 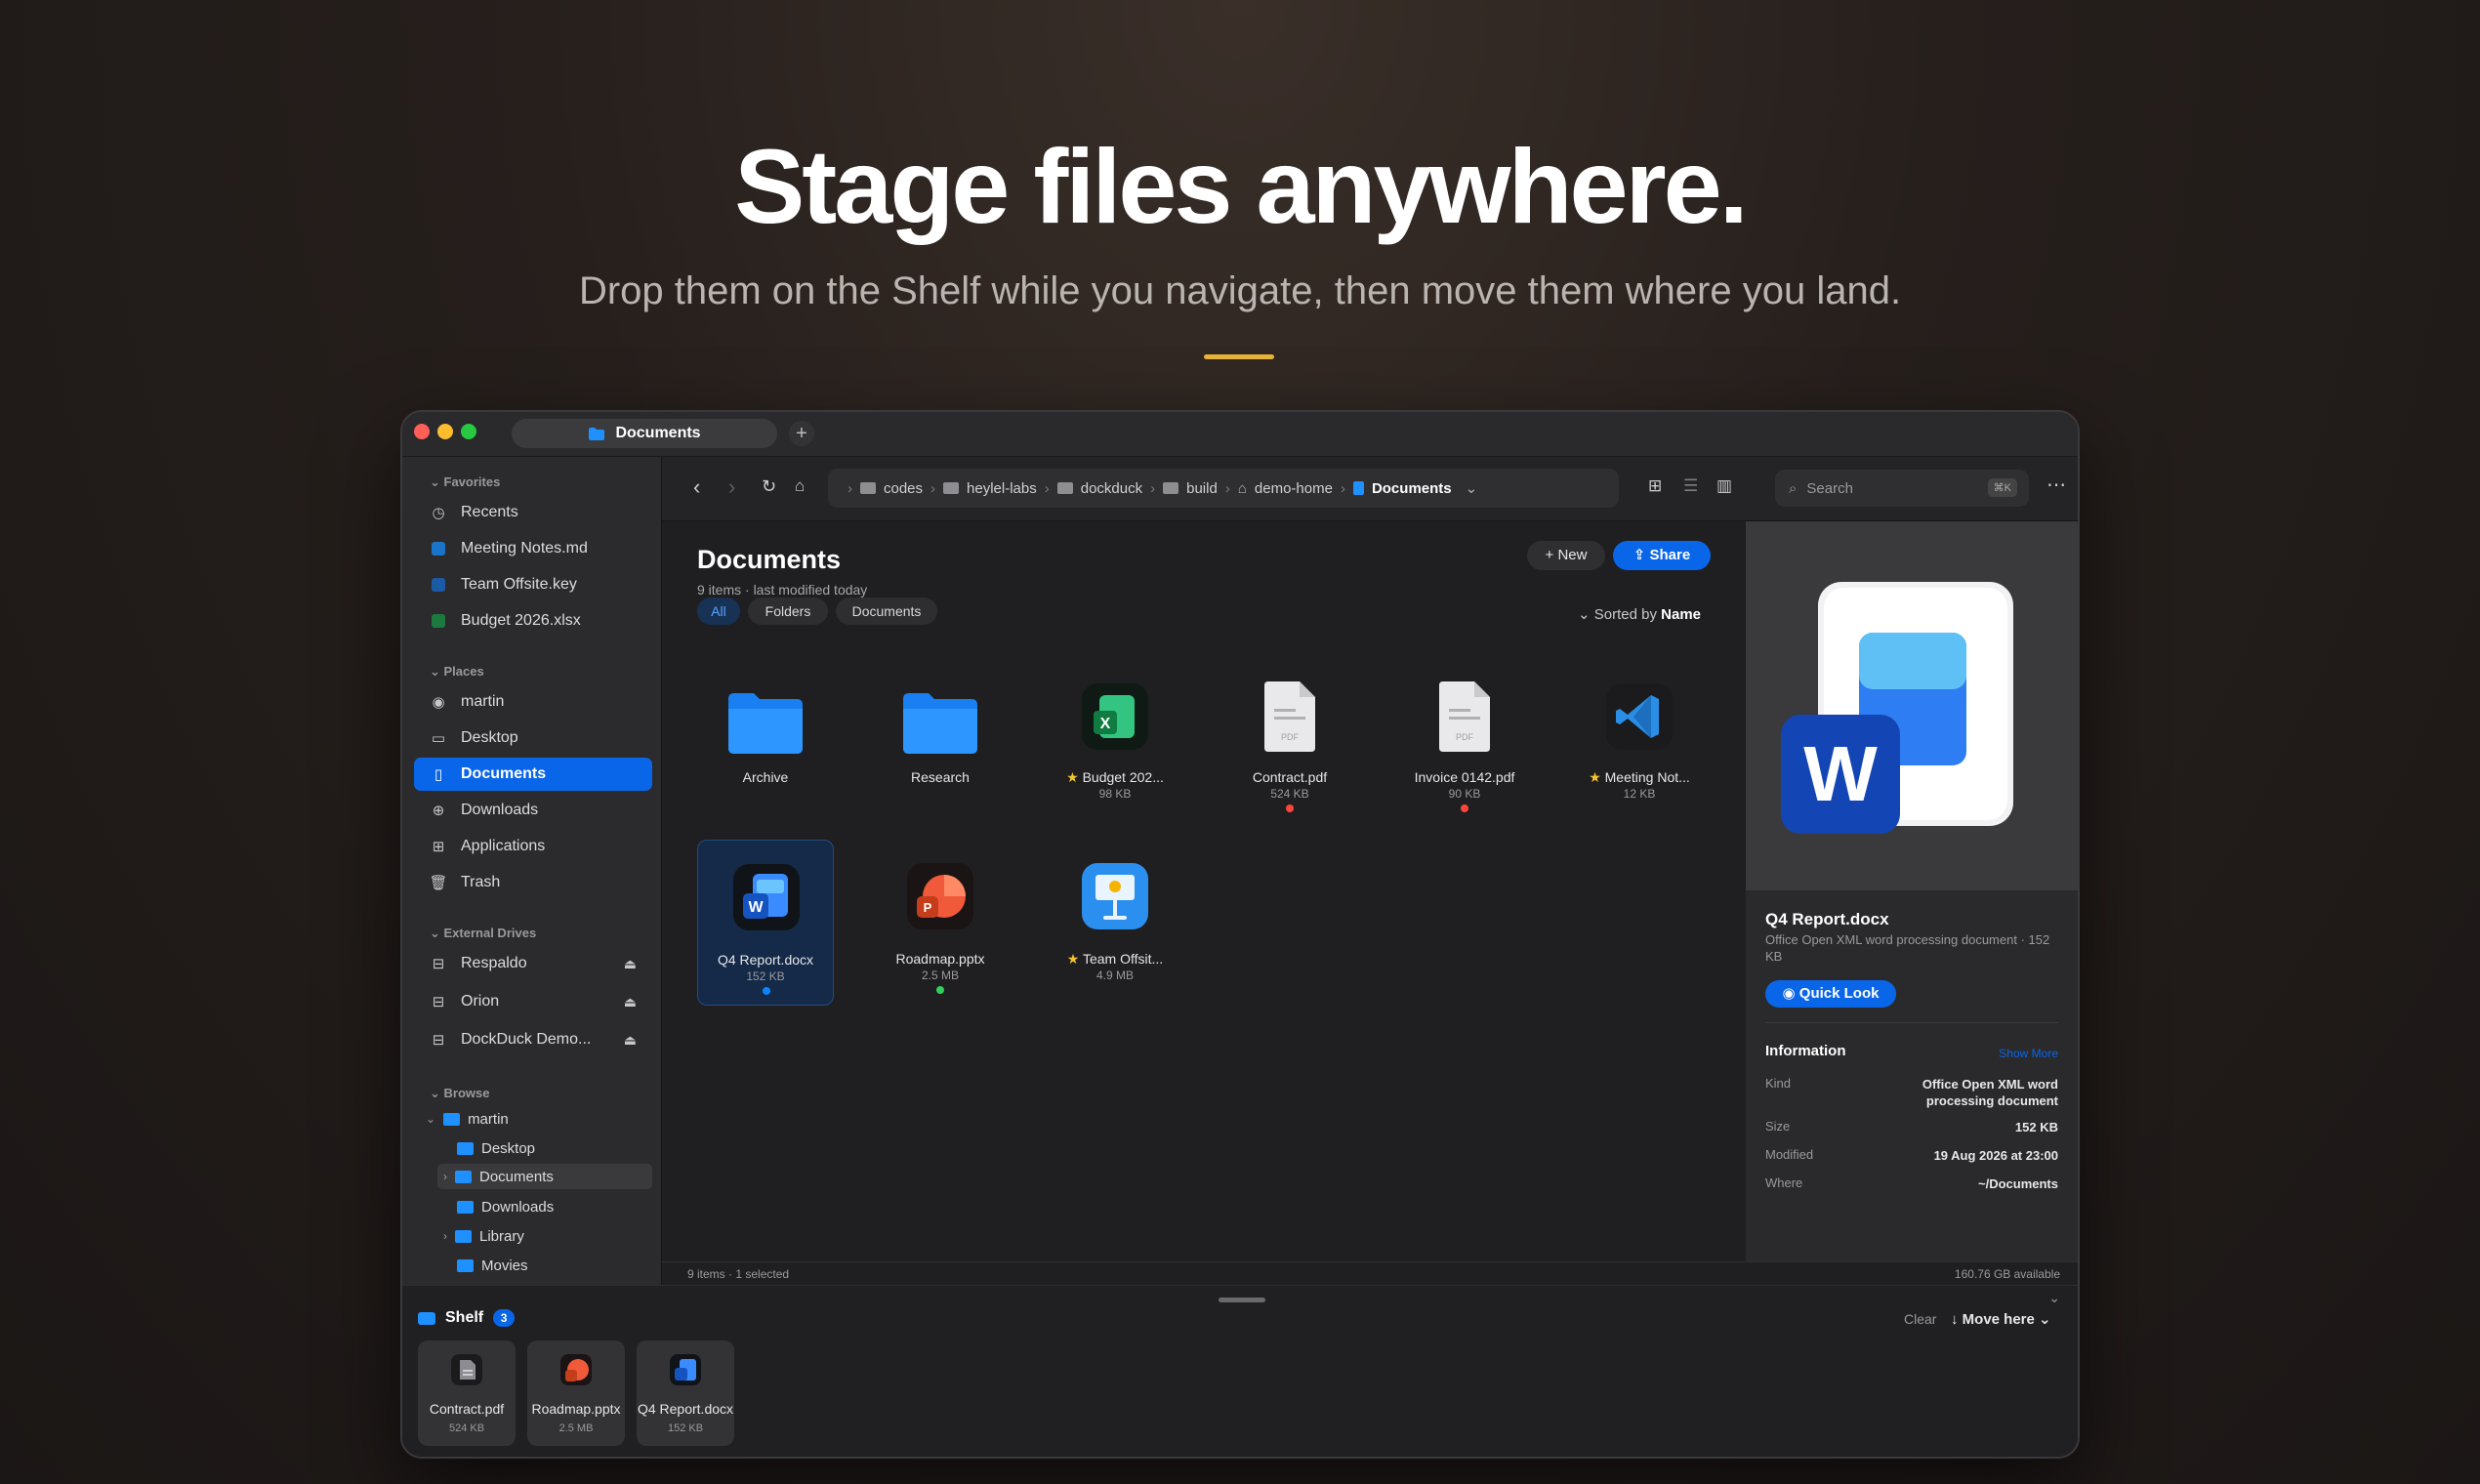 What do you see at coordinates (533, 883) in the screenshot?
I see `sidebar-item-trash: 🗑 Trash` at bounding box center [533, 883].